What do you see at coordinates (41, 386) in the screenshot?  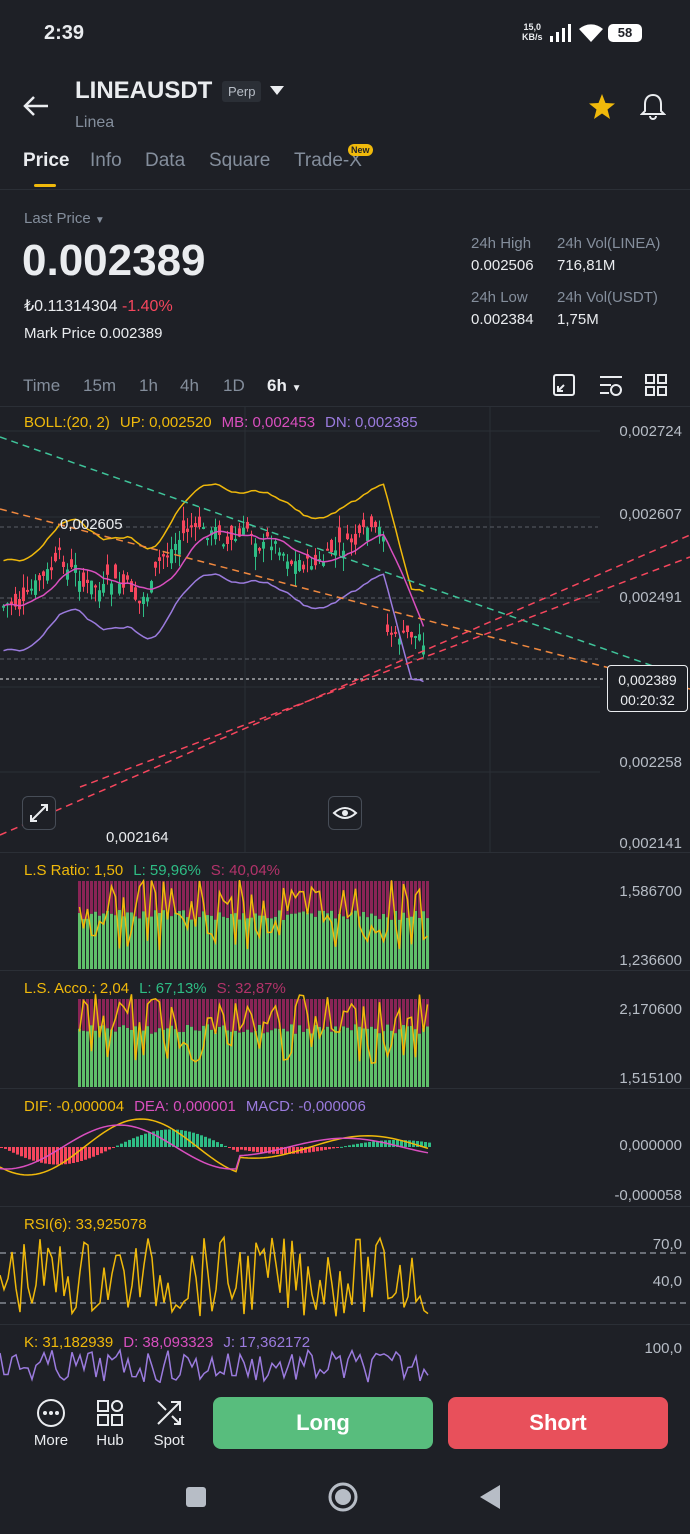 I see `timeframe-time: Time` at bounding box center [41, 386].